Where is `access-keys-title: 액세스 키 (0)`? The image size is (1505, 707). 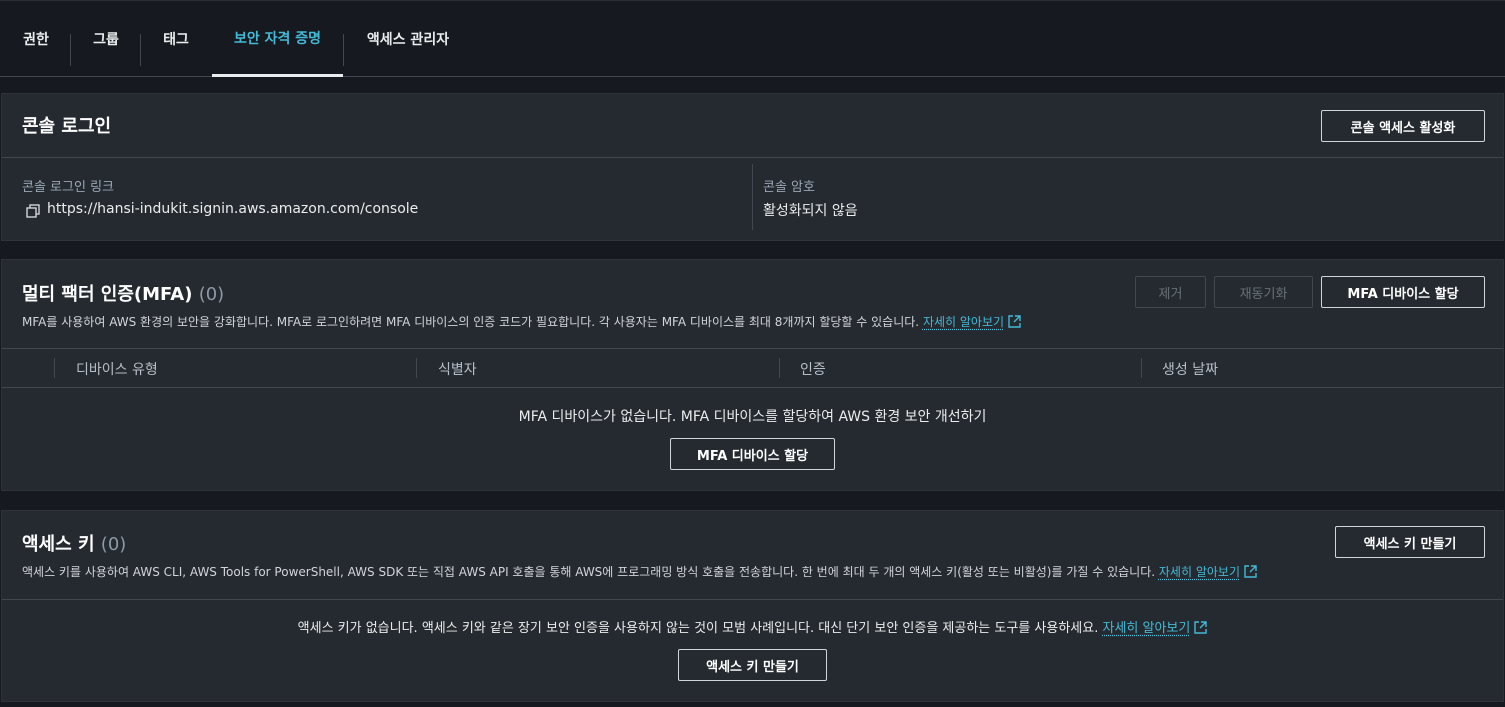 access-keys-title: 액세스 키 (0) is located at coordinates (74, 543).